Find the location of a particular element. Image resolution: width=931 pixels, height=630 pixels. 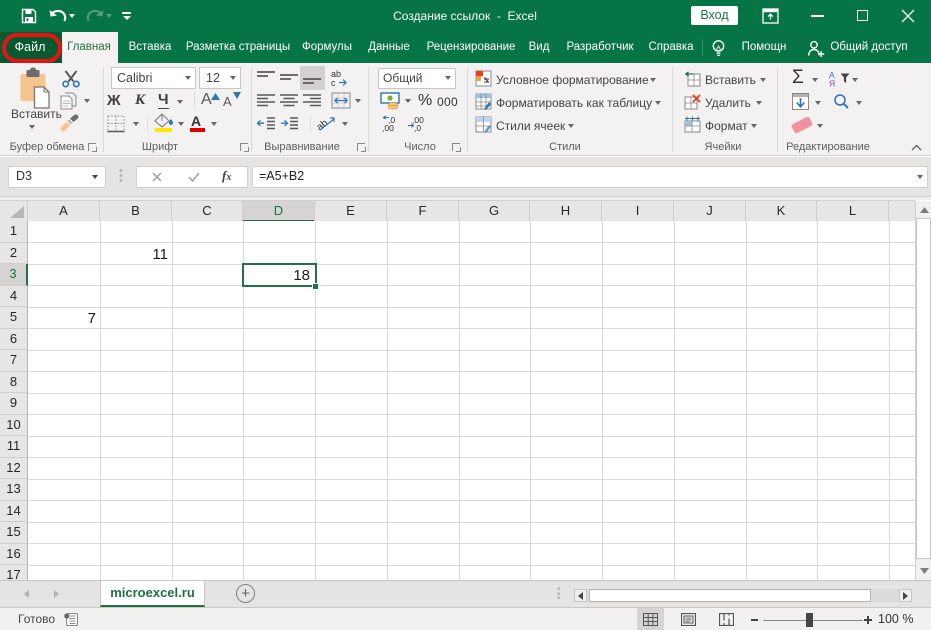

svg-text: ,0 is located at coordinates (417, 127).